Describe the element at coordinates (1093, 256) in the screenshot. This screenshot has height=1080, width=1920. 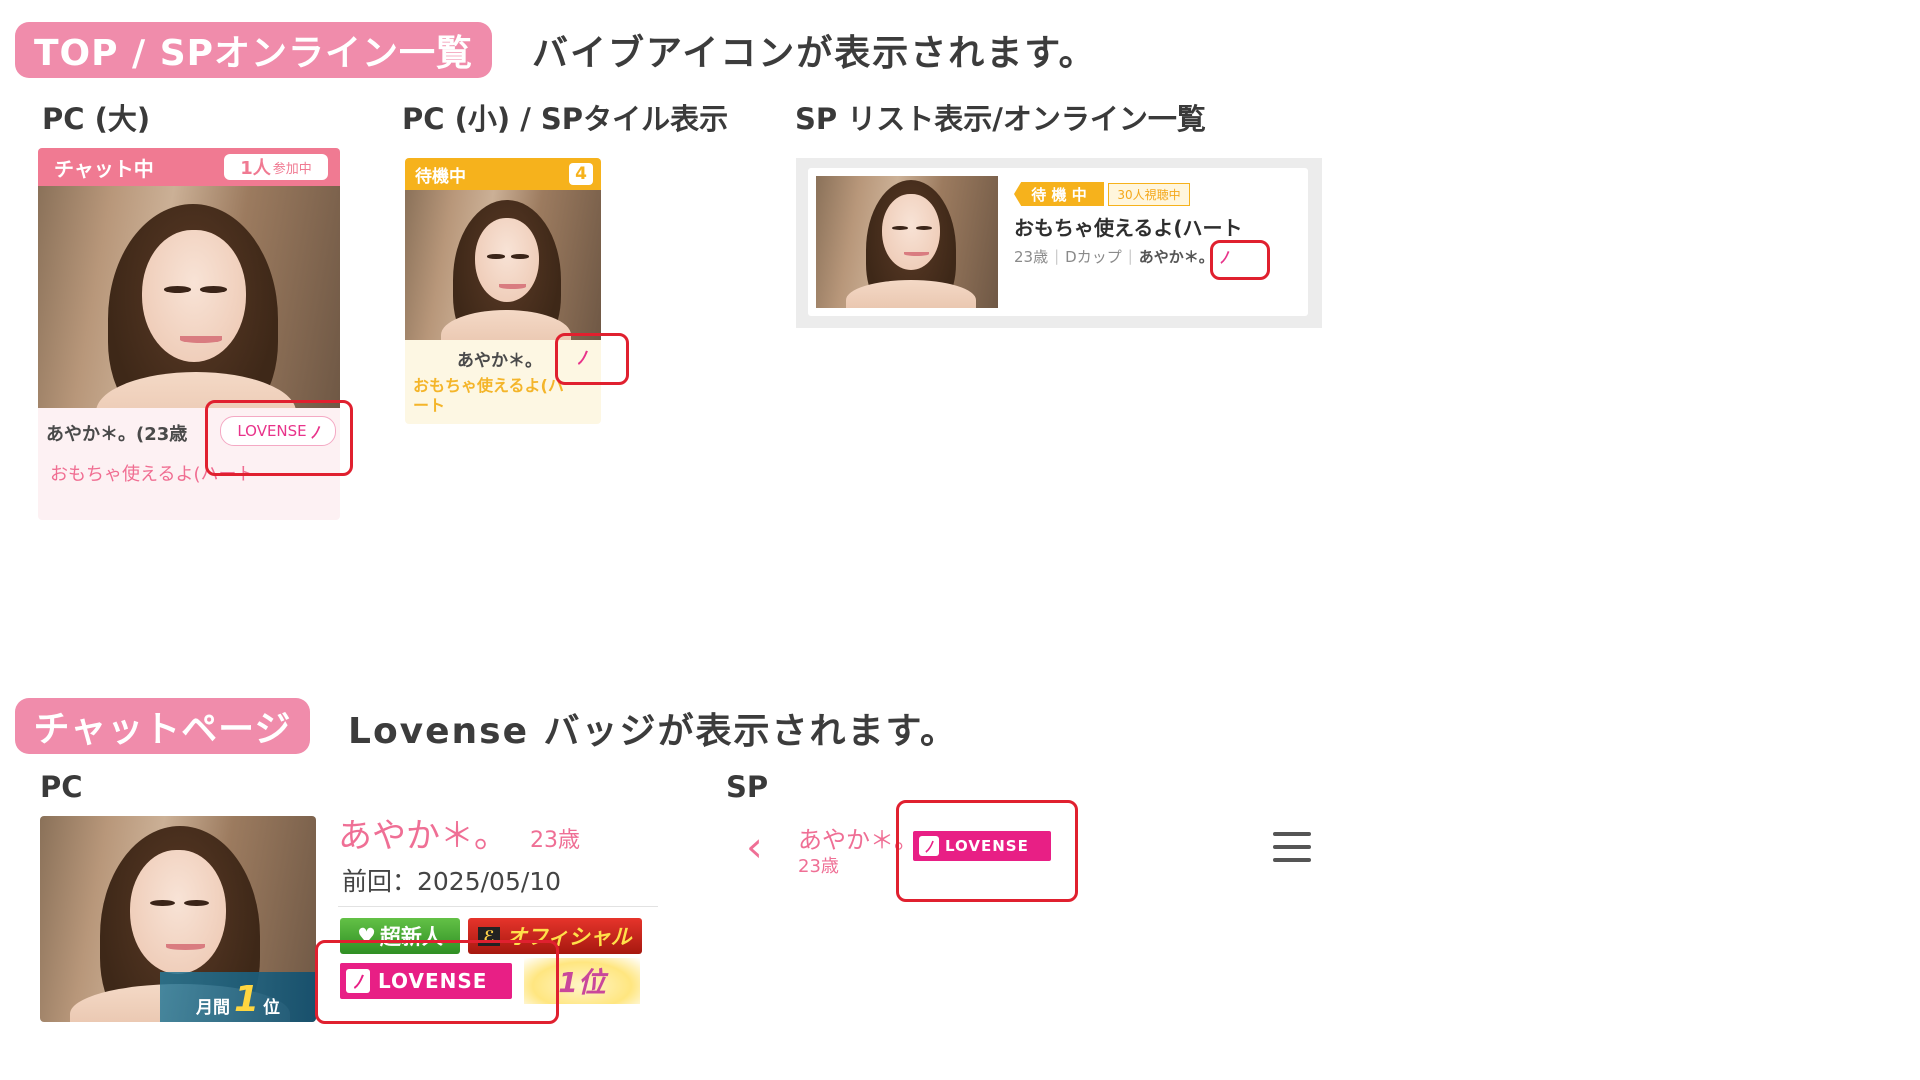
I see `performer-cup: Dカップ` at that location.